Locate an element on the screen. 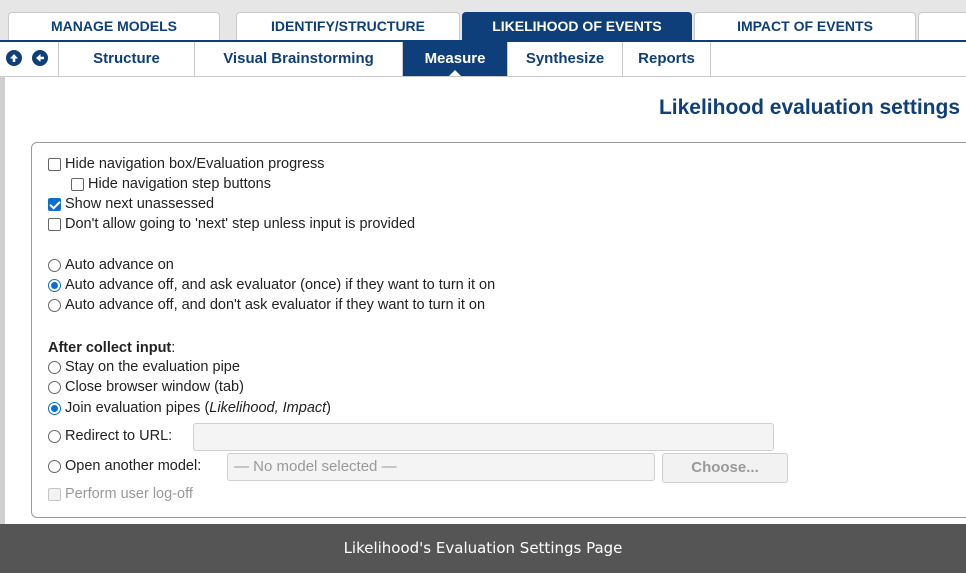 The width and height of the screenshot is (966, 573). option-label: Perform user log-off is located at coordinates (129, 494).